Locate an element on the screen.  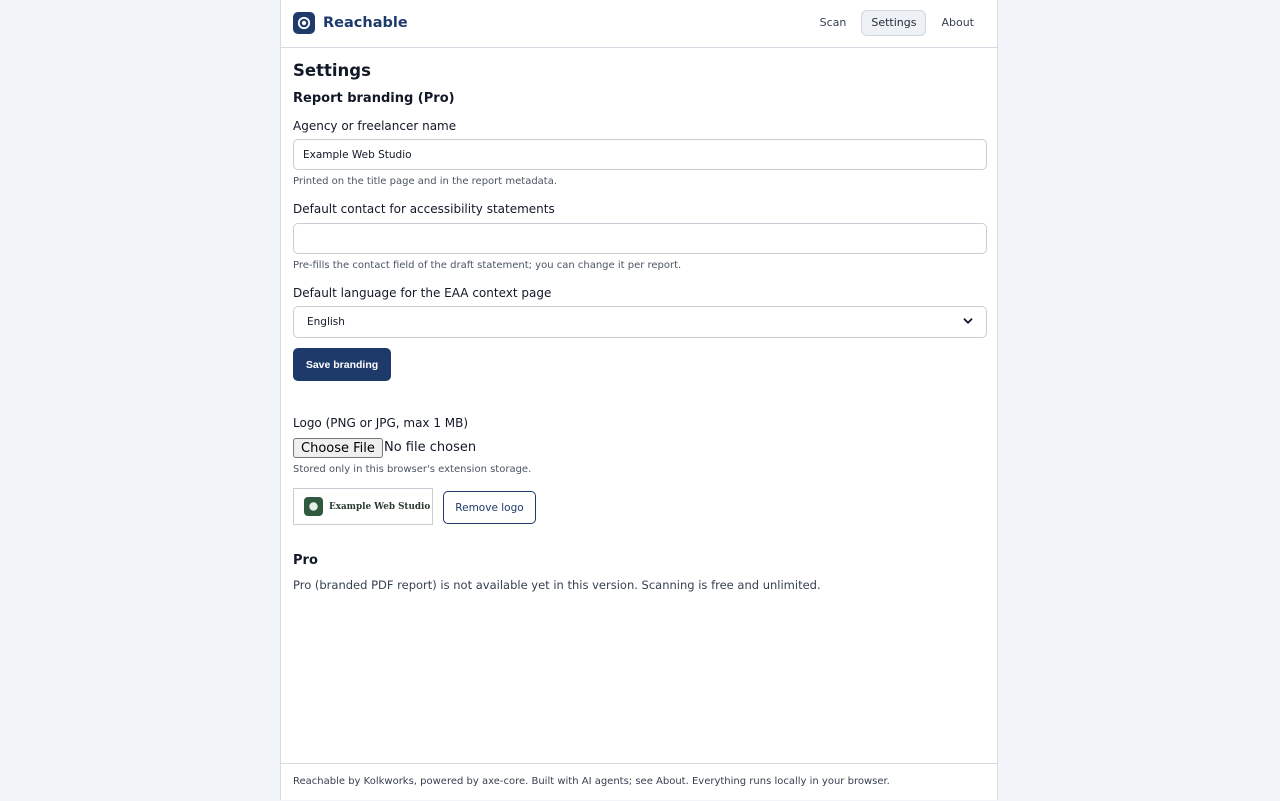
app-name: Reachable is located at coordinates (365, 23).